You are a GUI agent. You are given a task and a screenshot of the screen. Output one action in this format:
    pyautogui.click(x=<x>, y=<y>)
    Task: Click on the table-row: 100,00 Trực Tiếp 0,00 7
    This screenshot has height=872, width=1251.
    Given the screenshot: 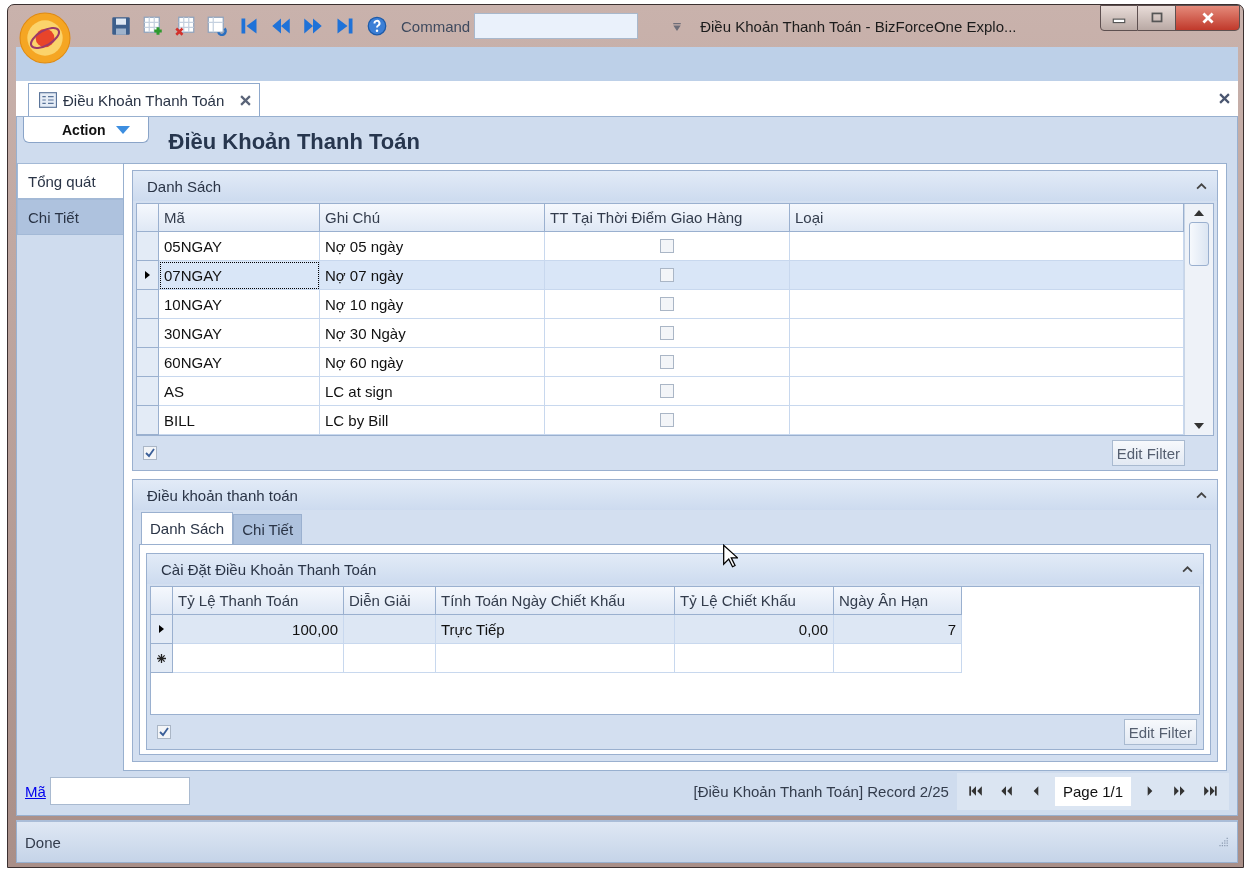 What is the action you would take?
    pyautogui.click(x=675, y=629)
    